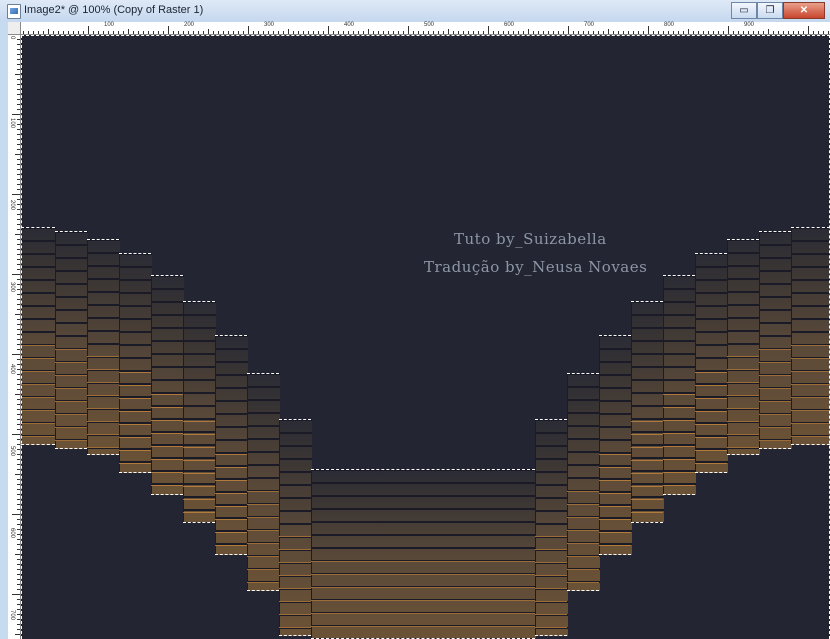 This screenshot has width=830, height=639. Describe the element at coordinates (14, 336) in the screenshot. I see `vertical-ruler: 0 100 200 300 400 500 600 700` at that location.